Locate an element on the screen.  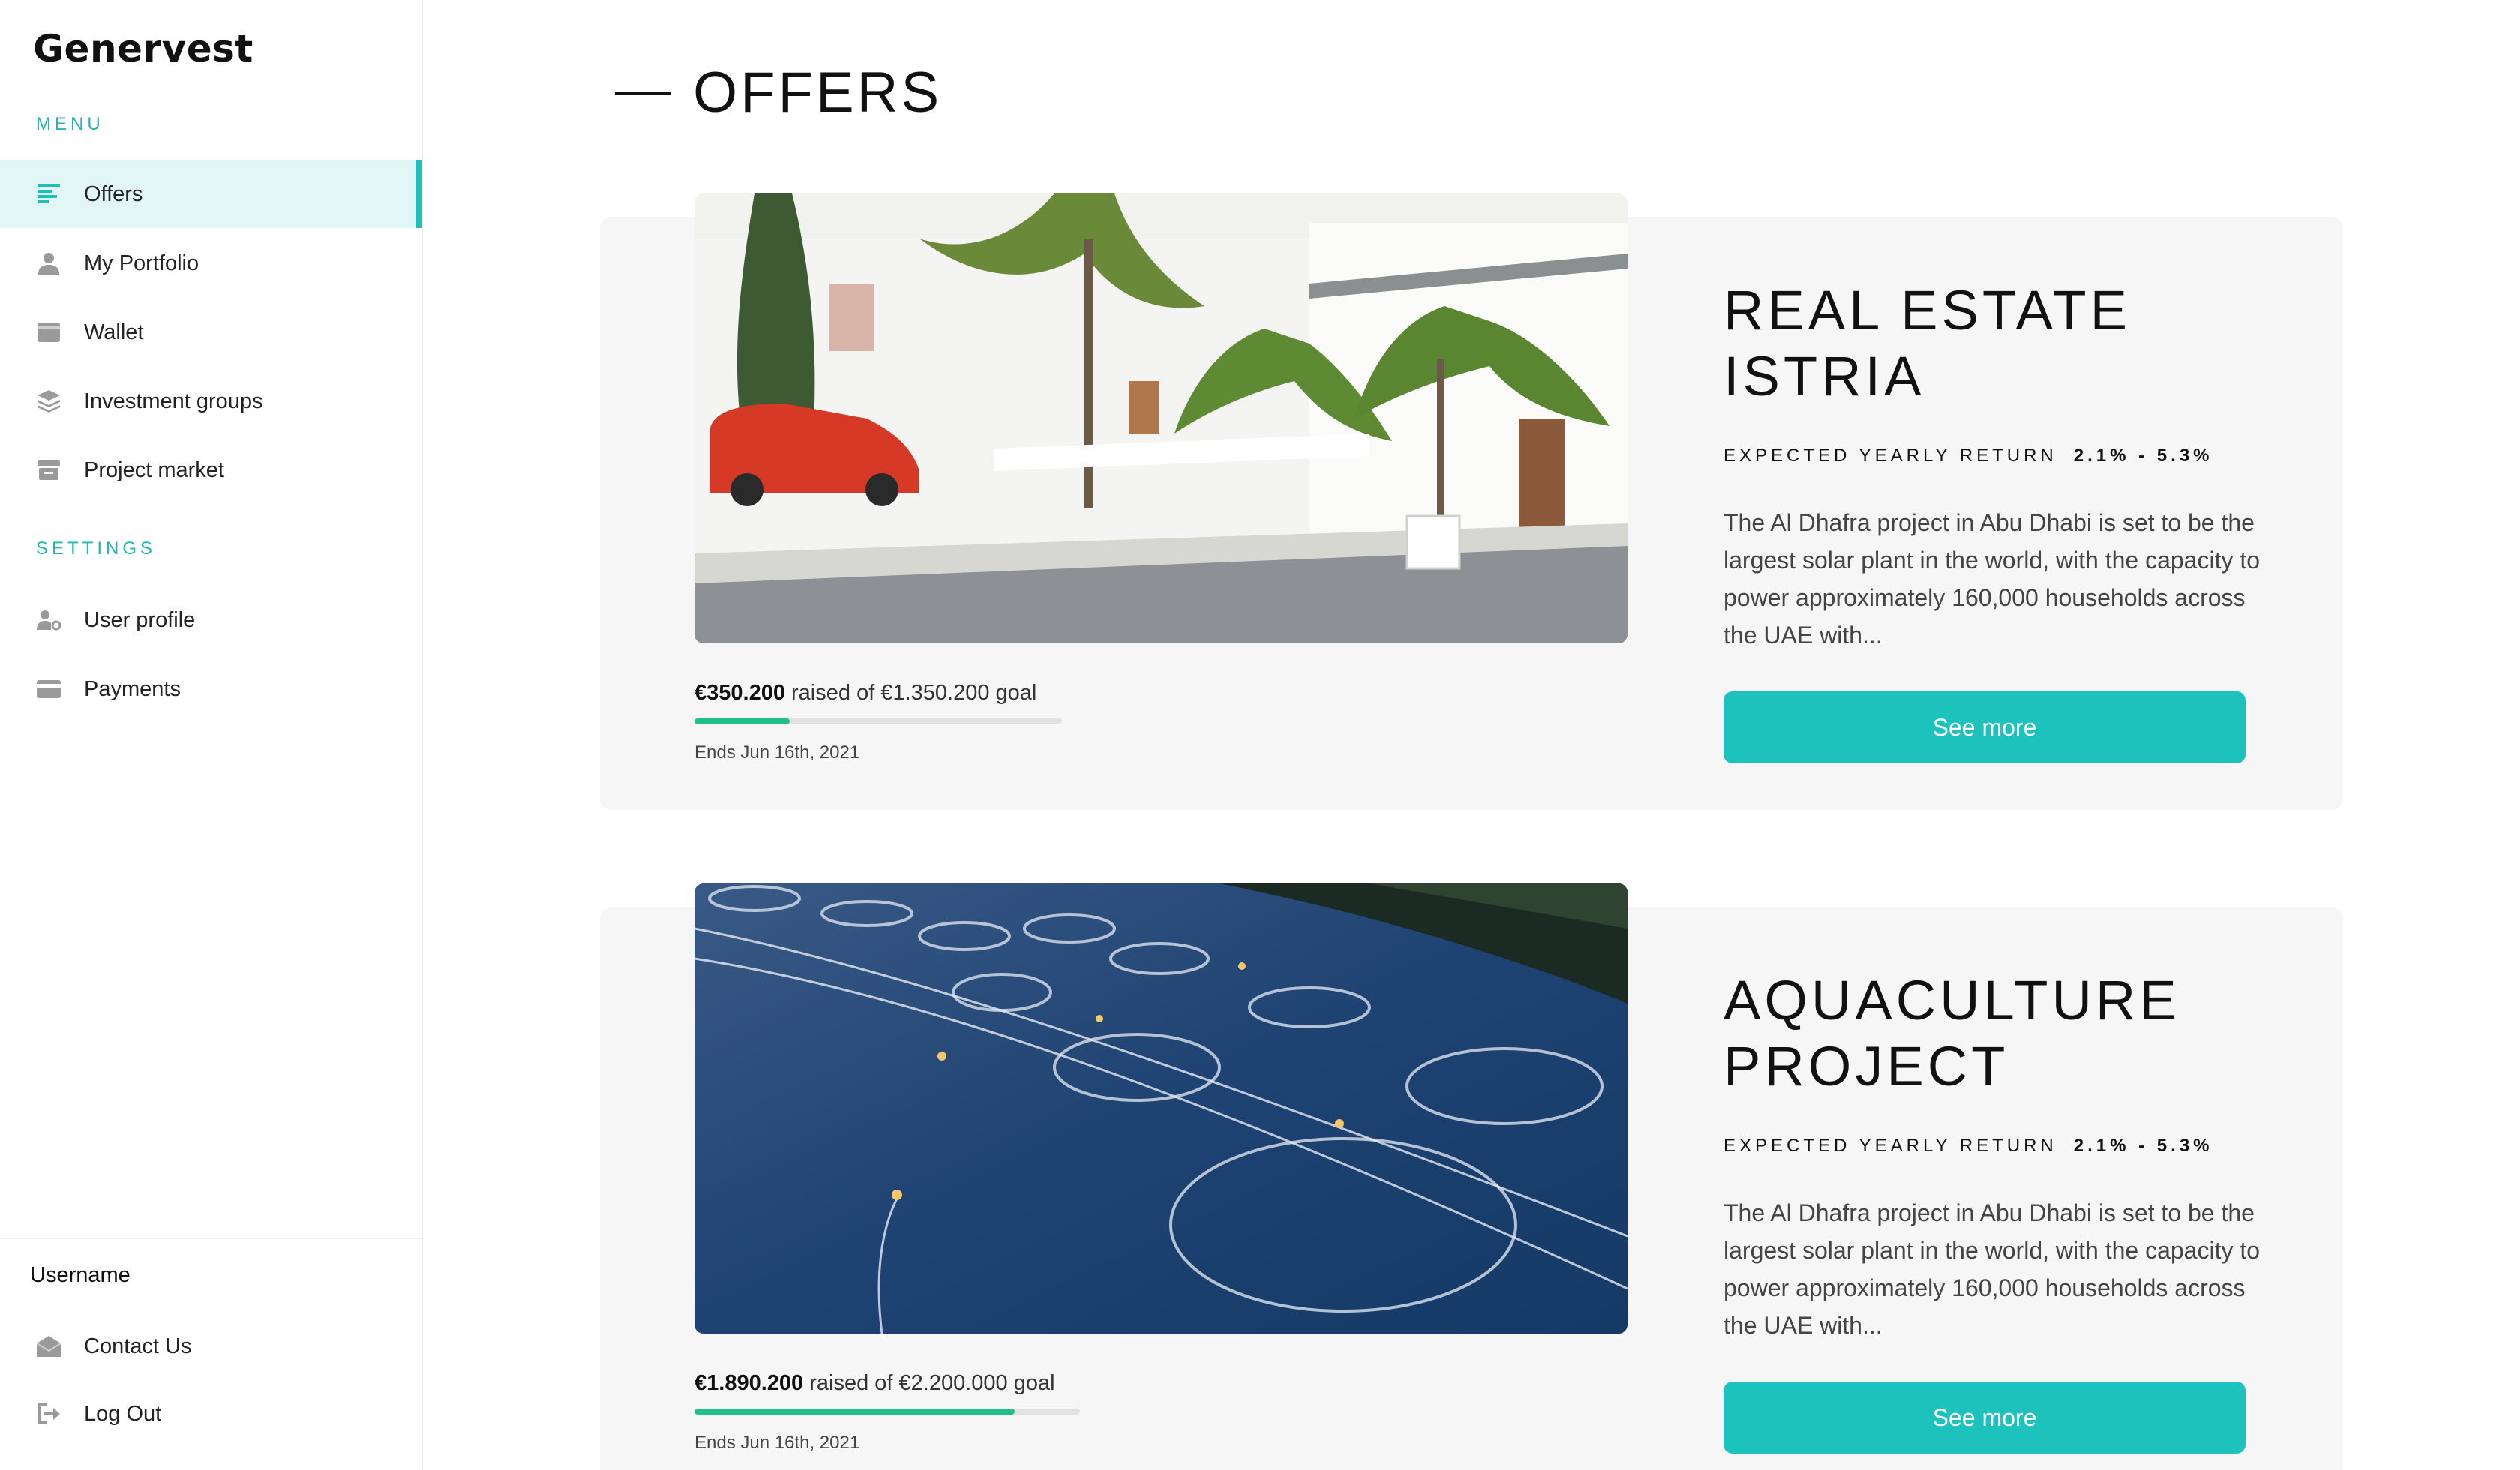
offer-title: AQUACULTURE PROJECT is located at coordinates (2009, 1034).